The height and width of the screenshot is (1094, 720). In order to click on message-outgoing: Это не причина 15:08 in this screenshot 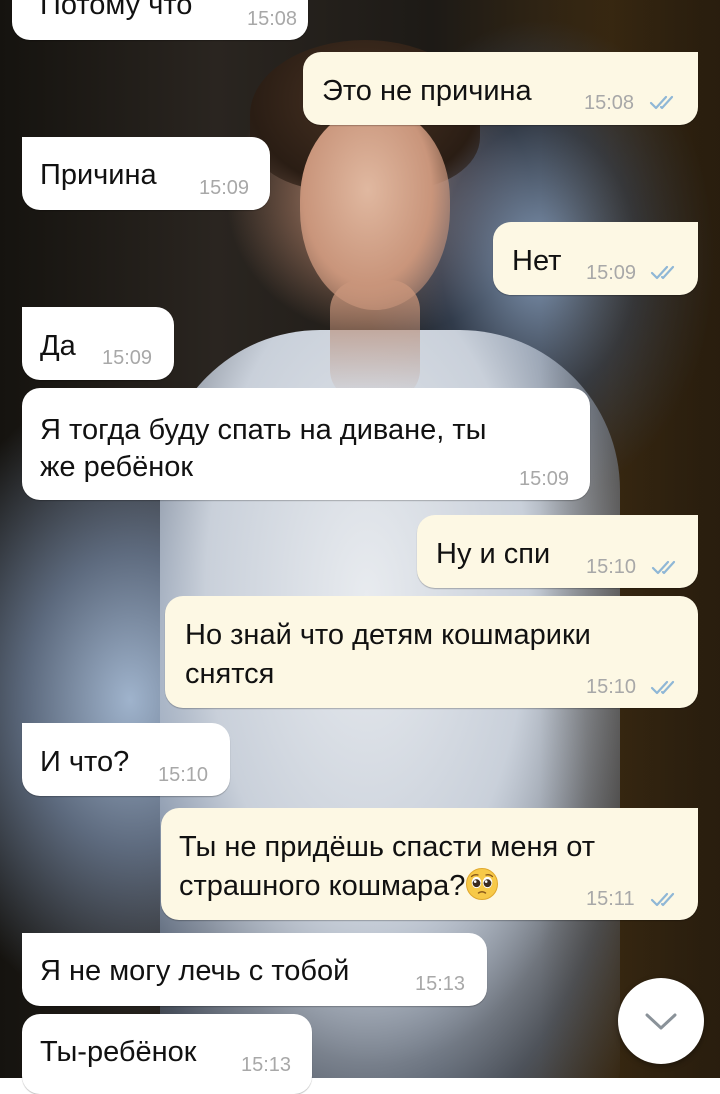, I will do `click(500, 88)`.